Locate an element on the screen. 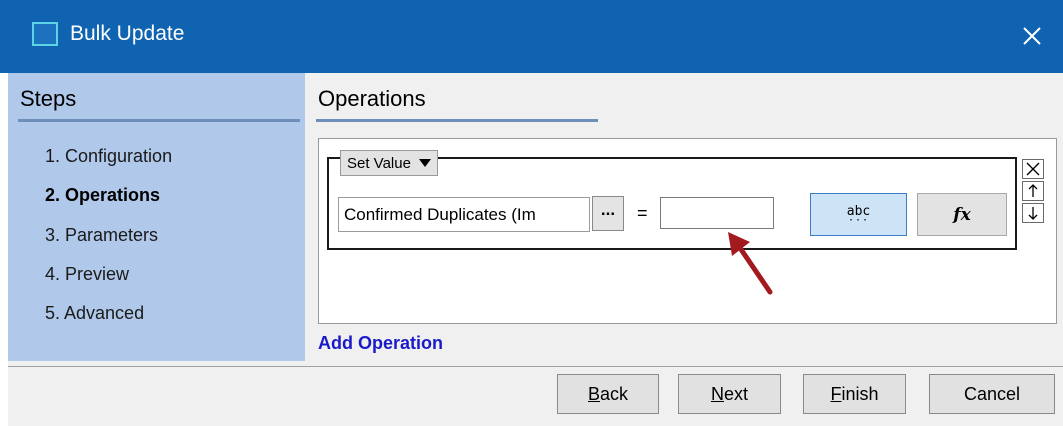  remove-operation-button is located at coordinates (1033, 169).